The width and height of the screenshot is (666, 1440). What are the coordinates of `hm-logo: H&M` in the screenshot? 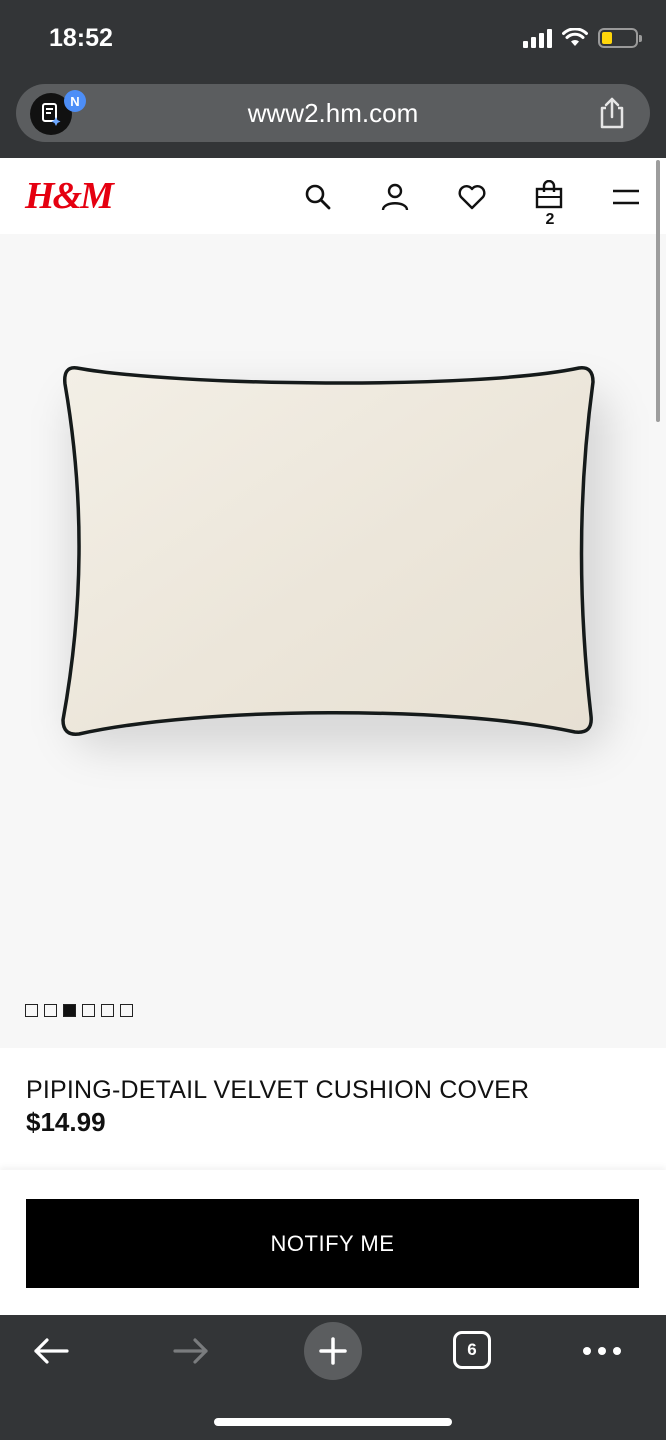 It's located at (69, 196).